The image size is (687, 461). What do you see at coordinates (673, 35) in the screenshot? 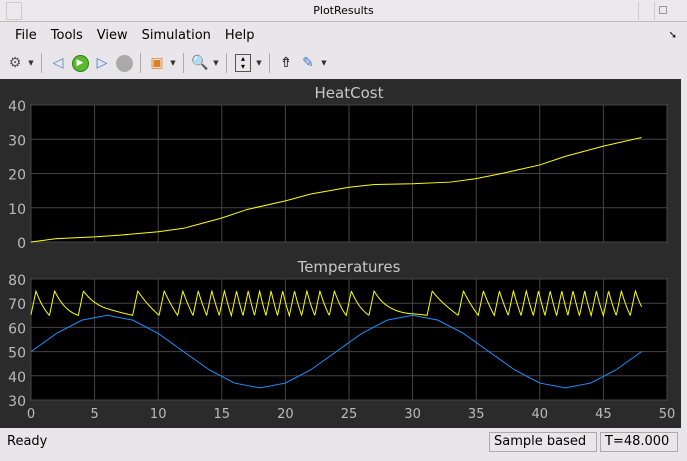
I see `undock-icon: ➘` at bounding box center [673, 35].